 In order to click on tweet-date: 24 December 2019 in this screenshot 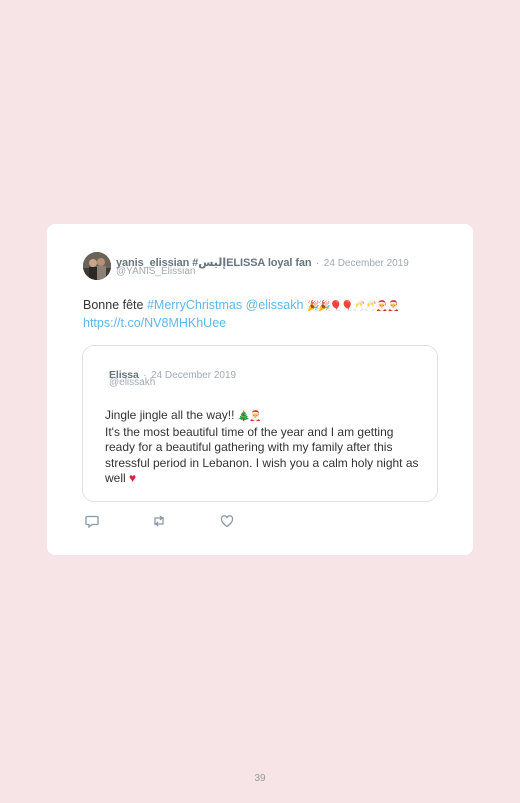, I will do `click(366, 263)`.